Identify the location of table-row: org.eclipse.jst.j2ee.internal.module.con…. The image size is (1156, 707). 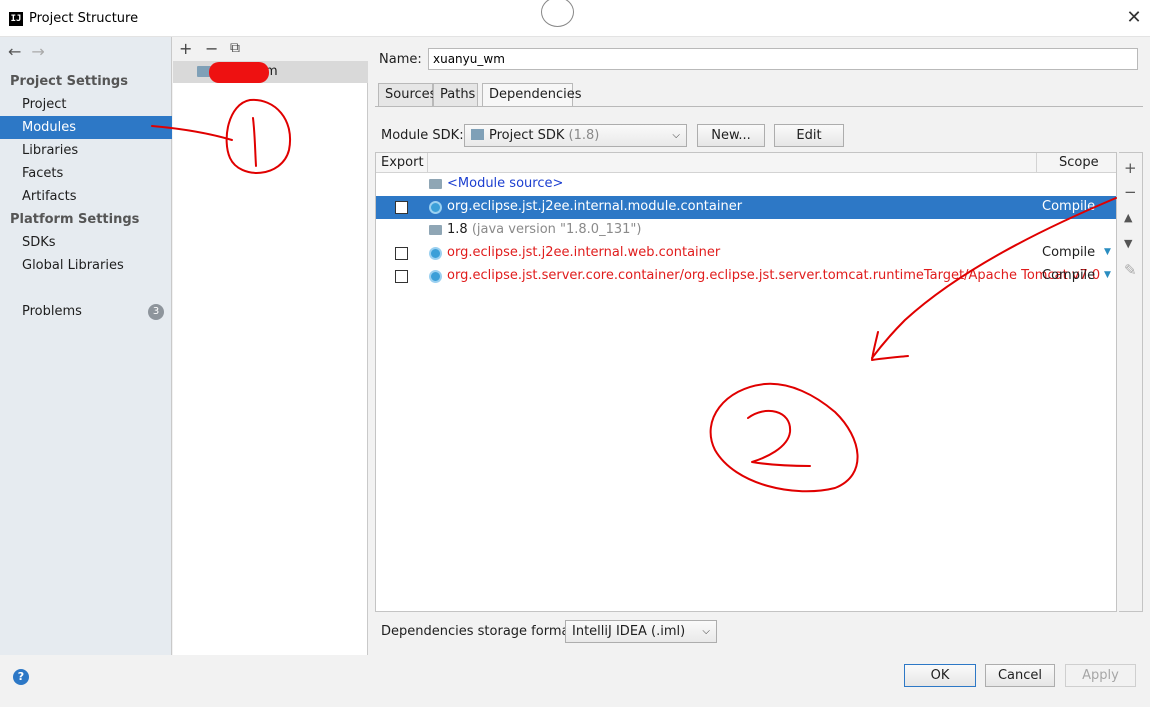
(746, 207).